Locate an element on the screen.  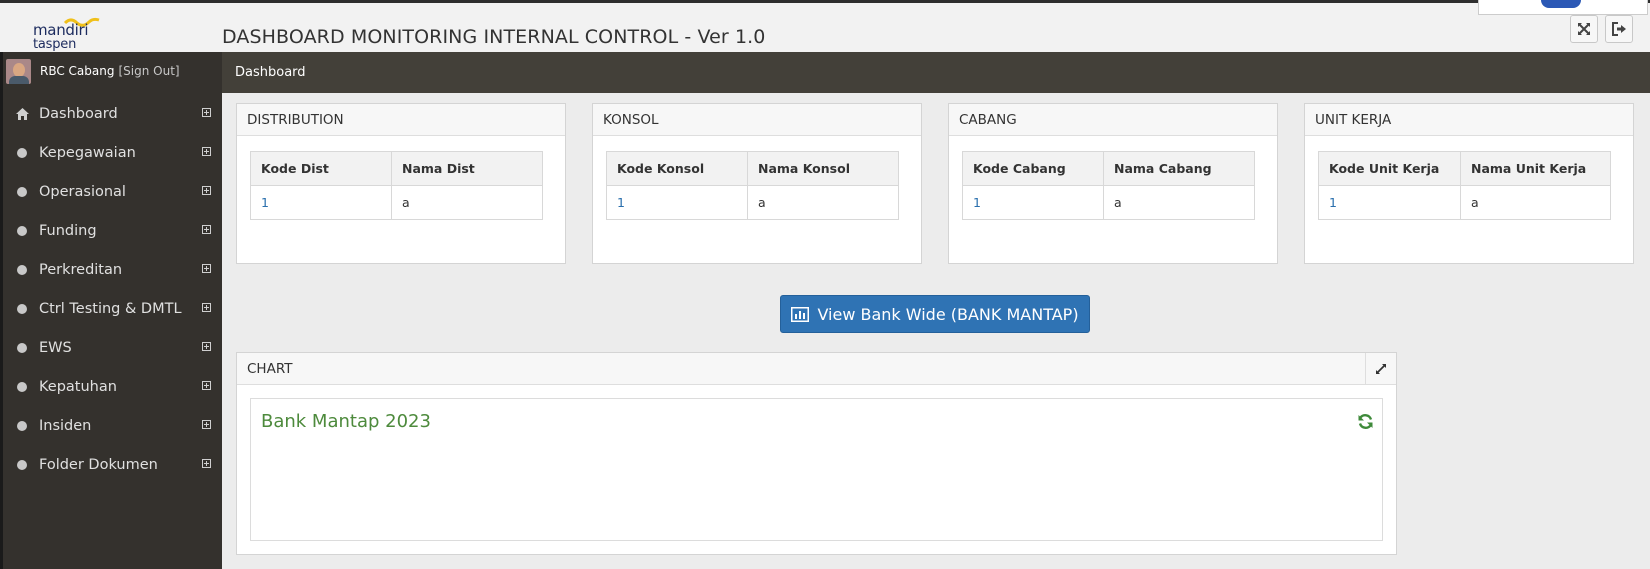
panel-konsol: KONSOL Kode Konsol Nama Konsol 1 a is located at coordinates (757, 183).